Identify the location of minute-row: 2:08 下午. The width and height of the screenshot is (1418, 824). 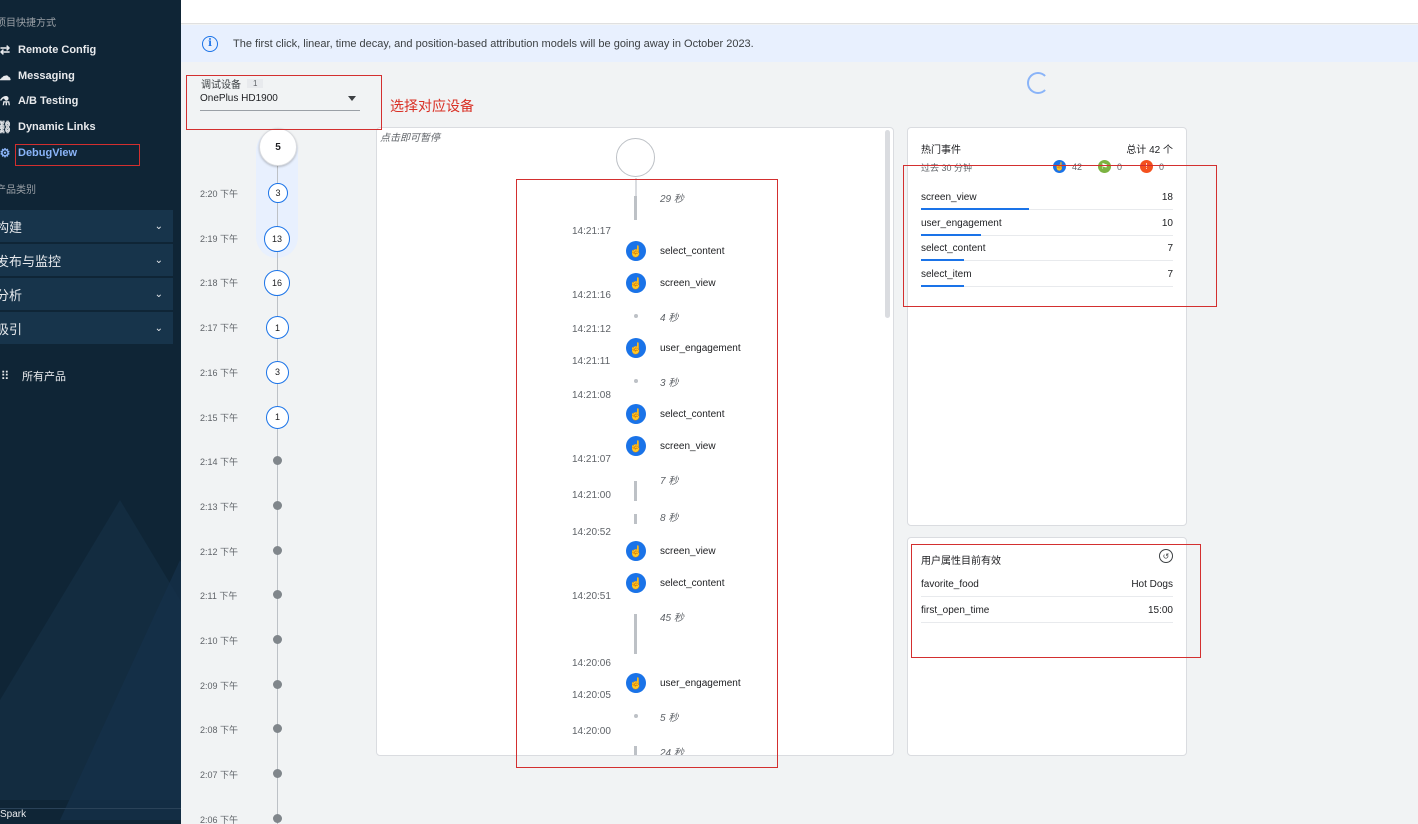
(260, 728).